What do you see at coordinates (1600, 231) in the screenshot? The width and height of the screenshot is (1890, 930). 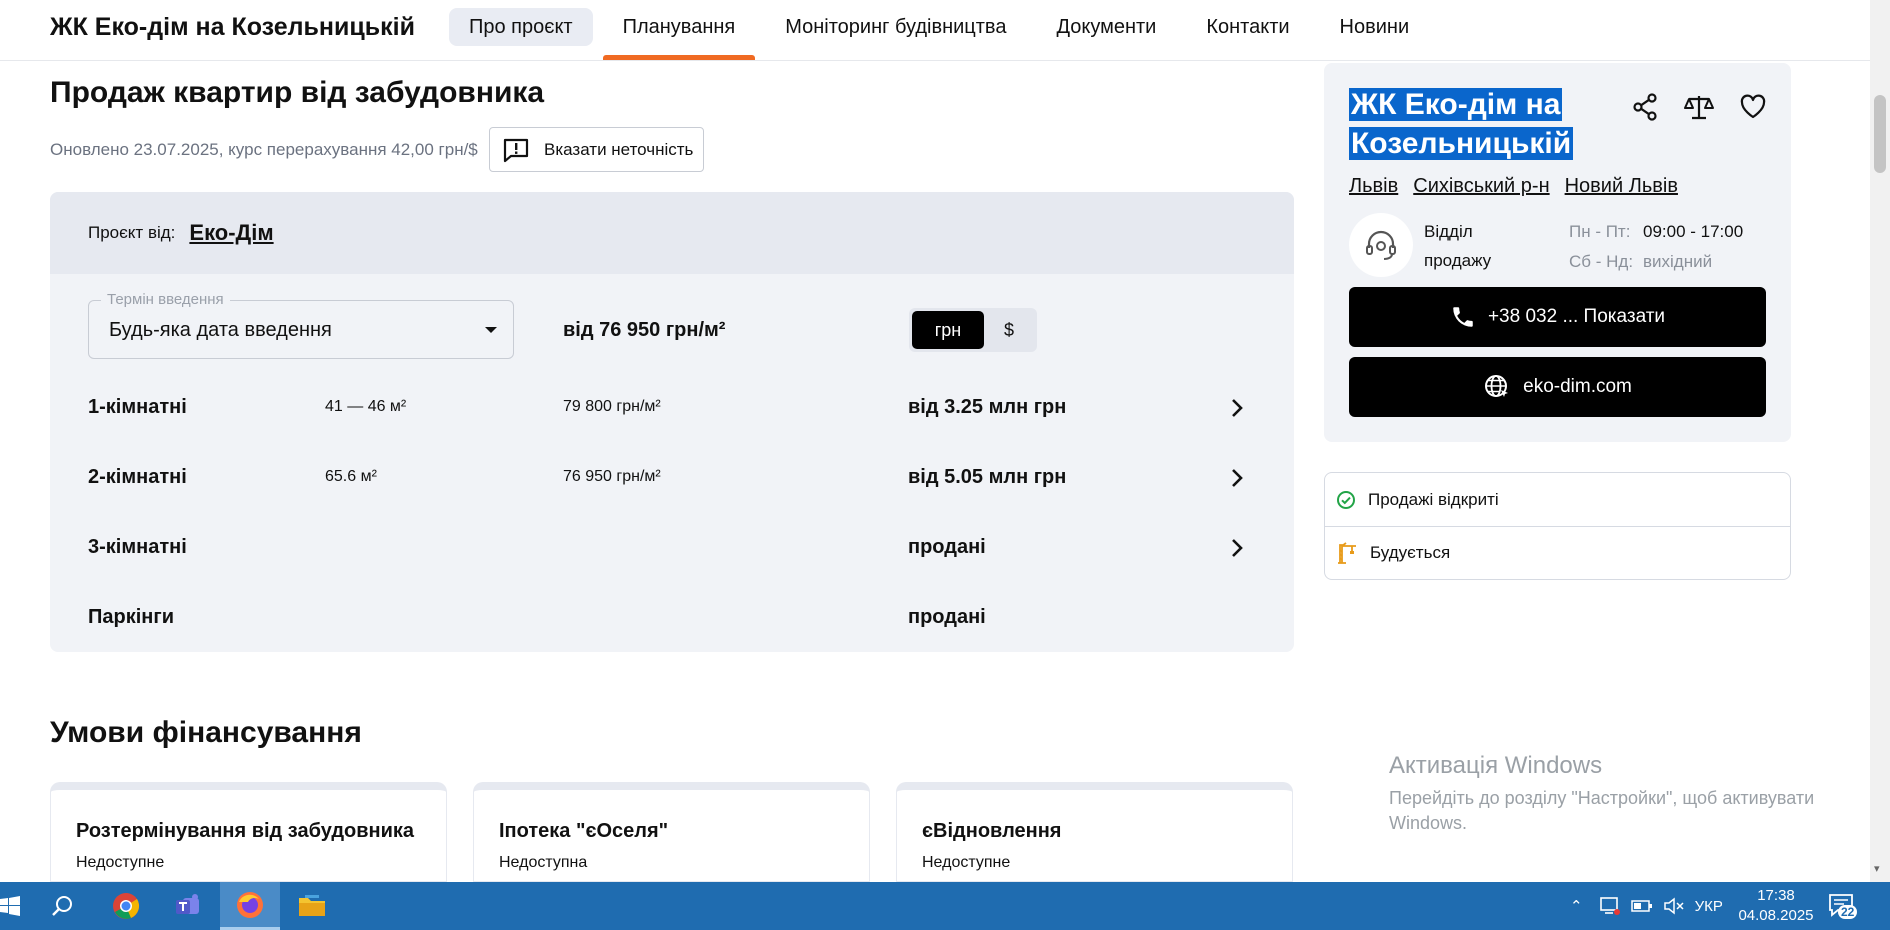 I see `weekday-label: Пн - Пт:` at bounding box center [1600, 231].